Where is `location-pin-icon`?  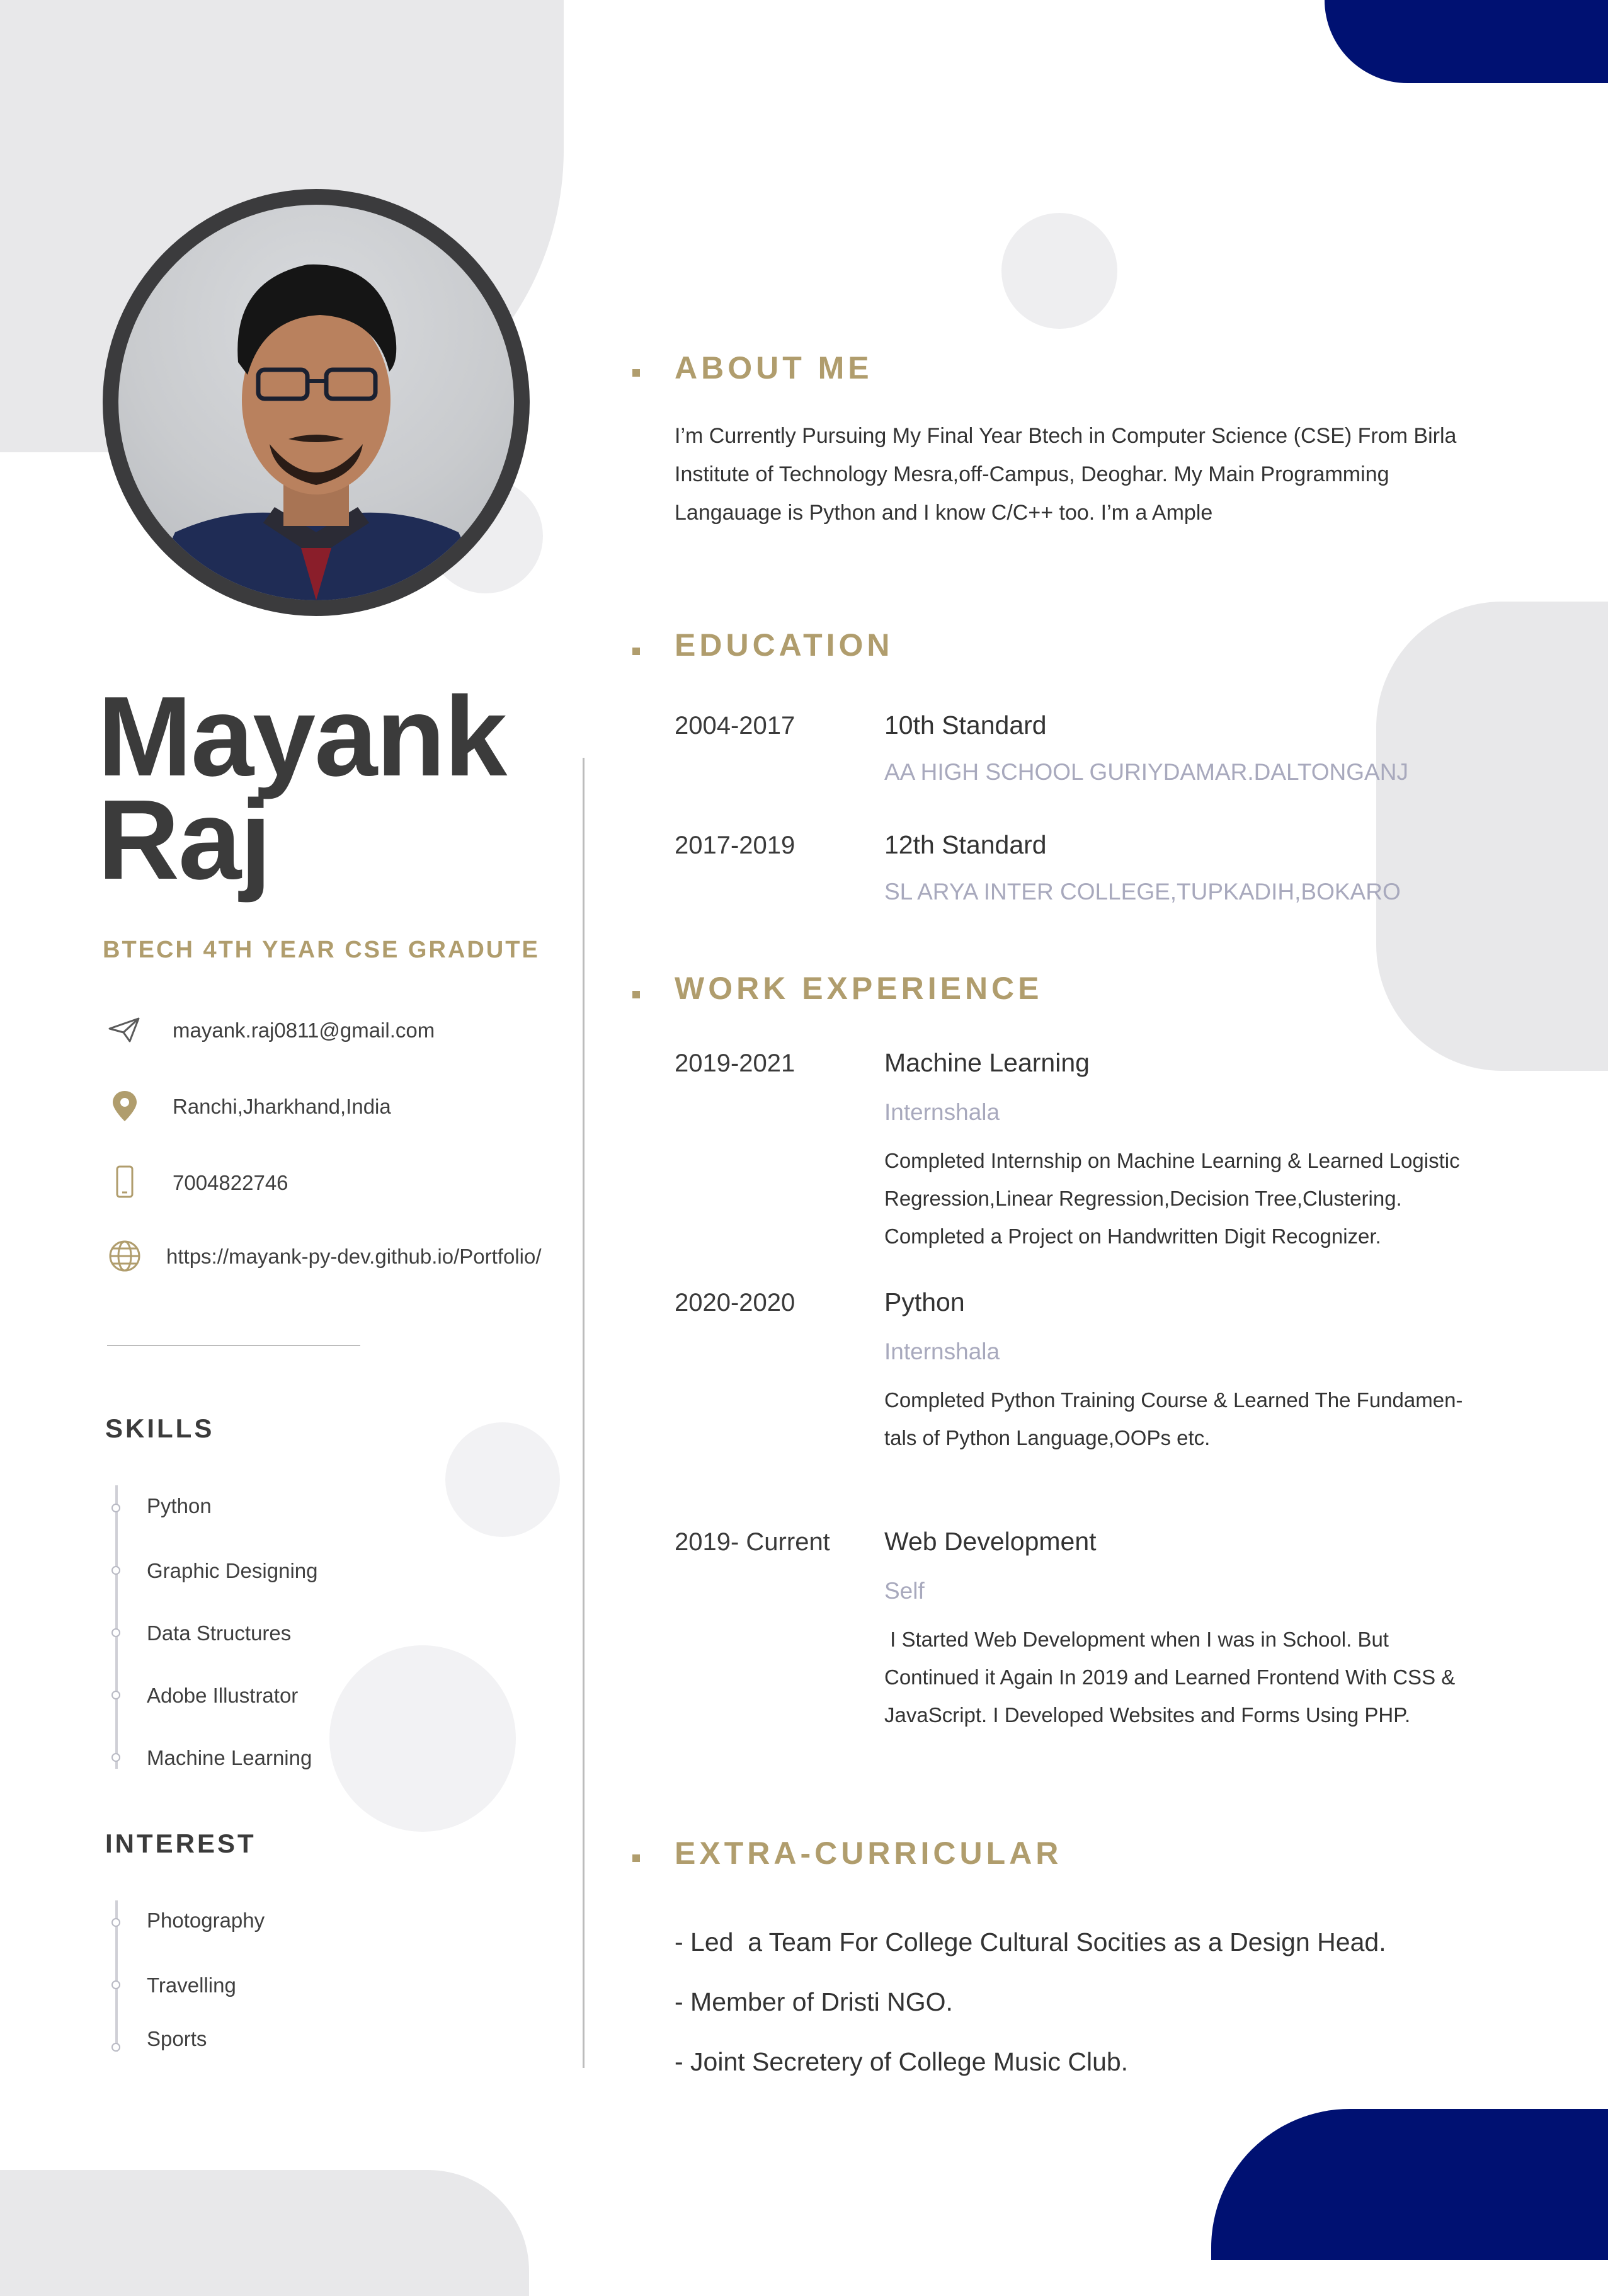 location-pin-icon is located at coordinates (125, 1106).